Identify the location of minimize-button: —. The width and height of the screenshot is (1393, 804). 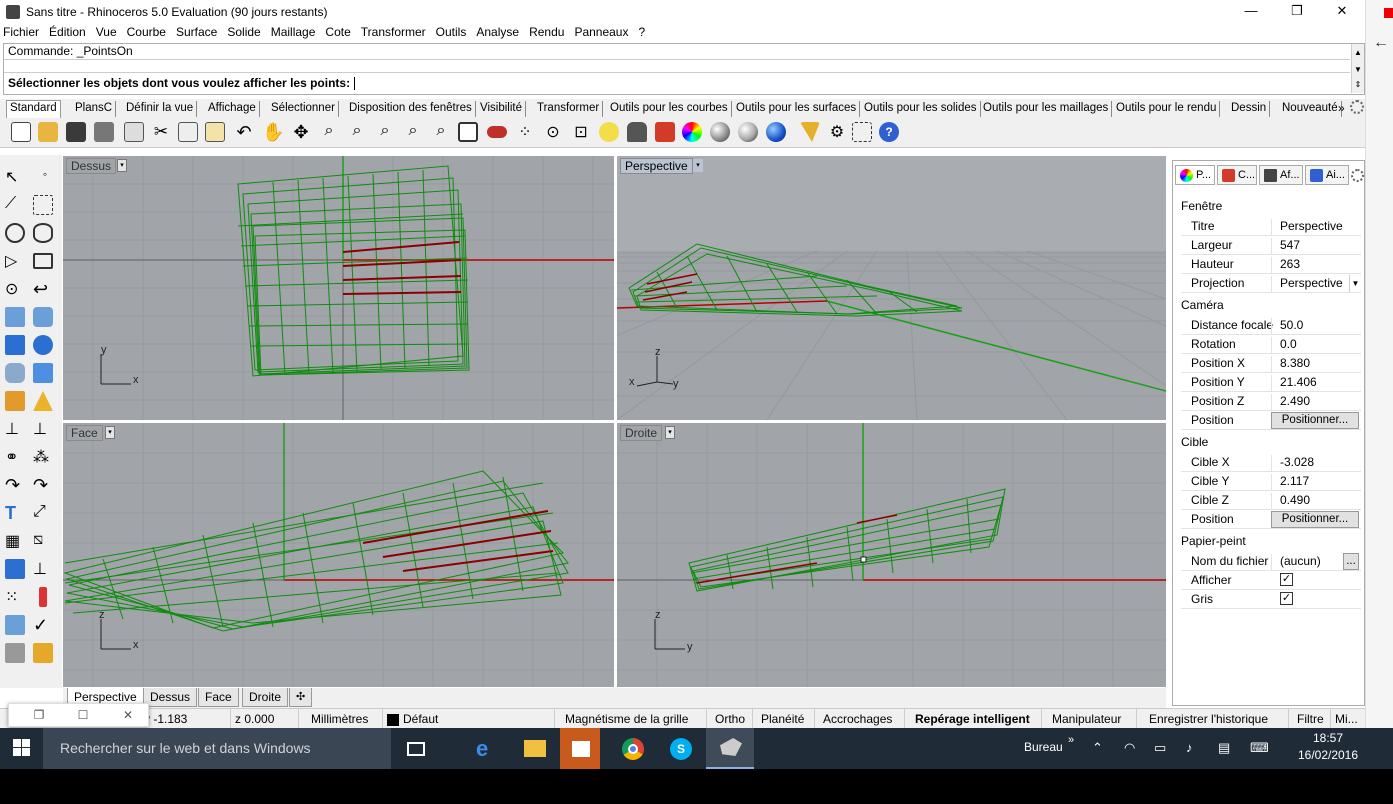
(1251, 12).